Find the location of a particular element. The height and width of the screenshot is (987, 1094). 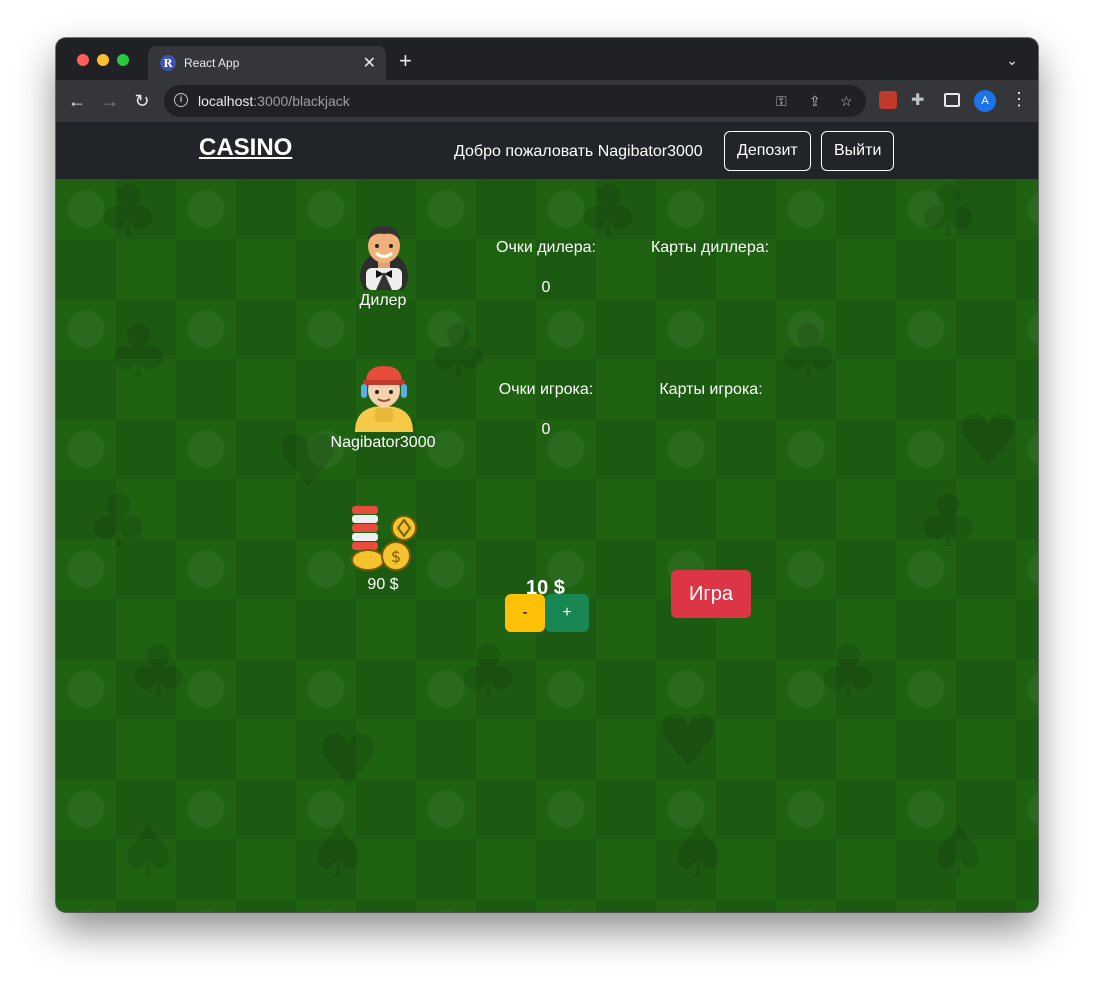

logout-button: Выйти is located at coordinates (858, 151).